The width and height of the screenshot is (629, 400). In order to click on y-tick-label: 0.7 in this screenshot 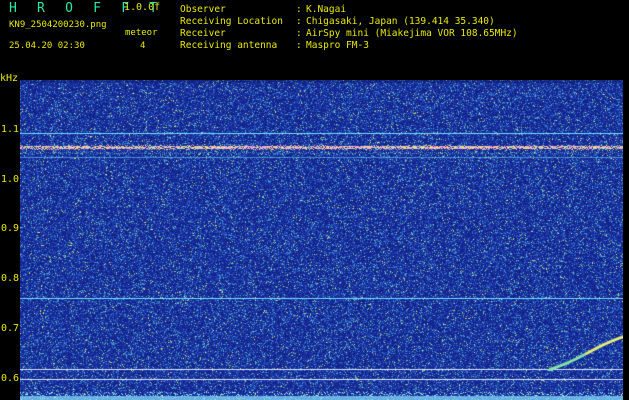, I will do `click(10, 328)`.